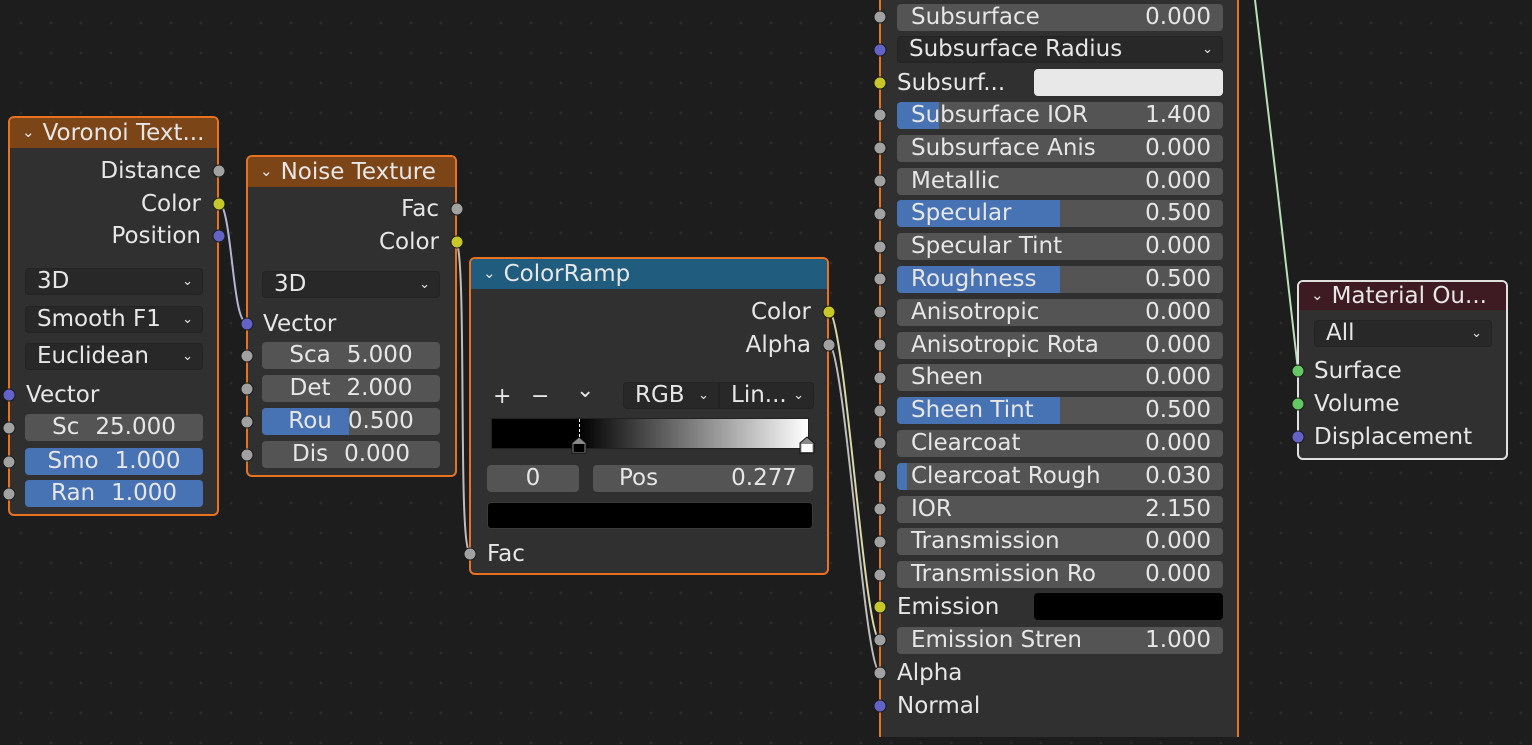 The image size is (1532, 745). I want to click on subsurface-radius-dropdown: Subsurface Radius ⌄, so click(1060, 50).